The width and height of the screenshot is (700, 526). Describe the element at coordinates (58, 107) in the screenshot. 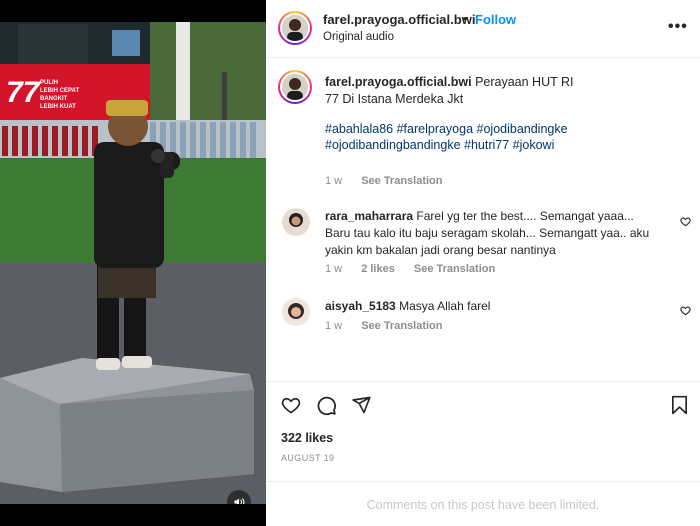

I see `banner-line-4: LEBIH KUAT` at that location.